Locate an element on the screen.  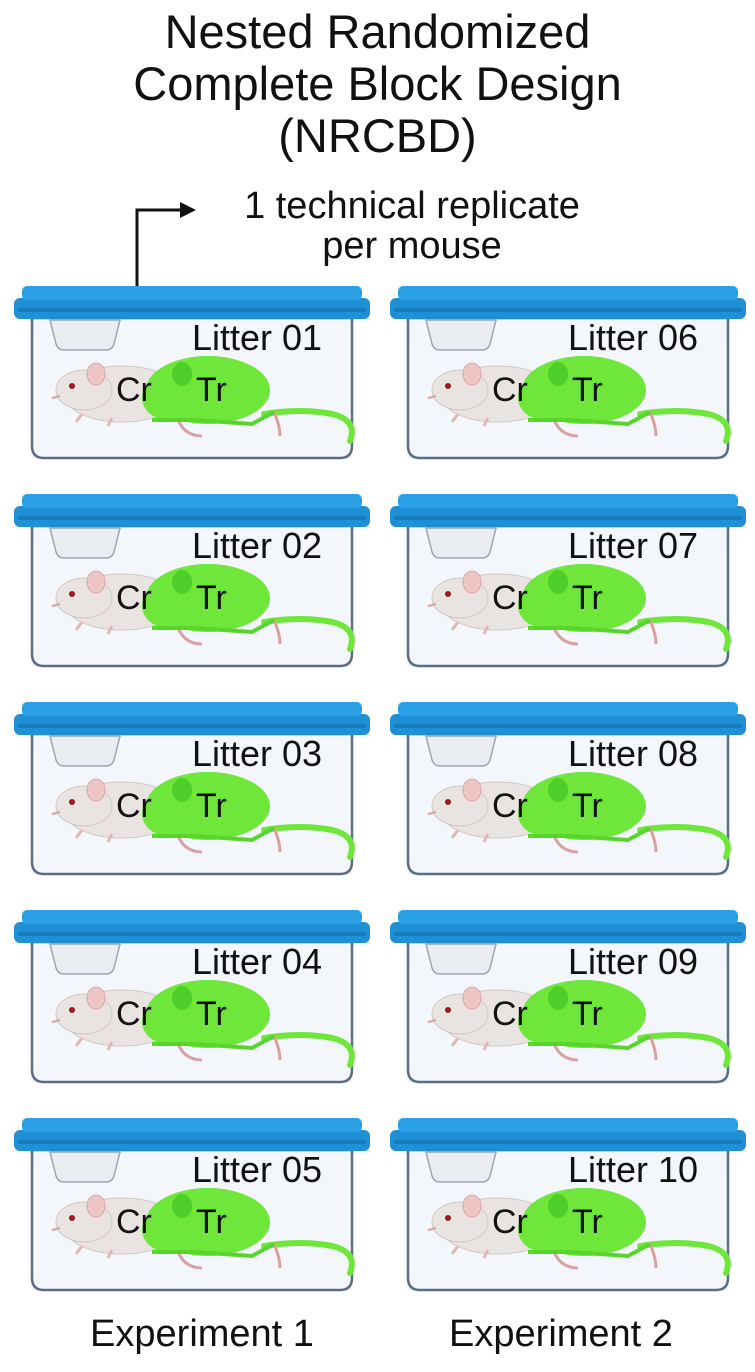
cage: Litter 08 Cr Tr is located at coordinates (568, 789).